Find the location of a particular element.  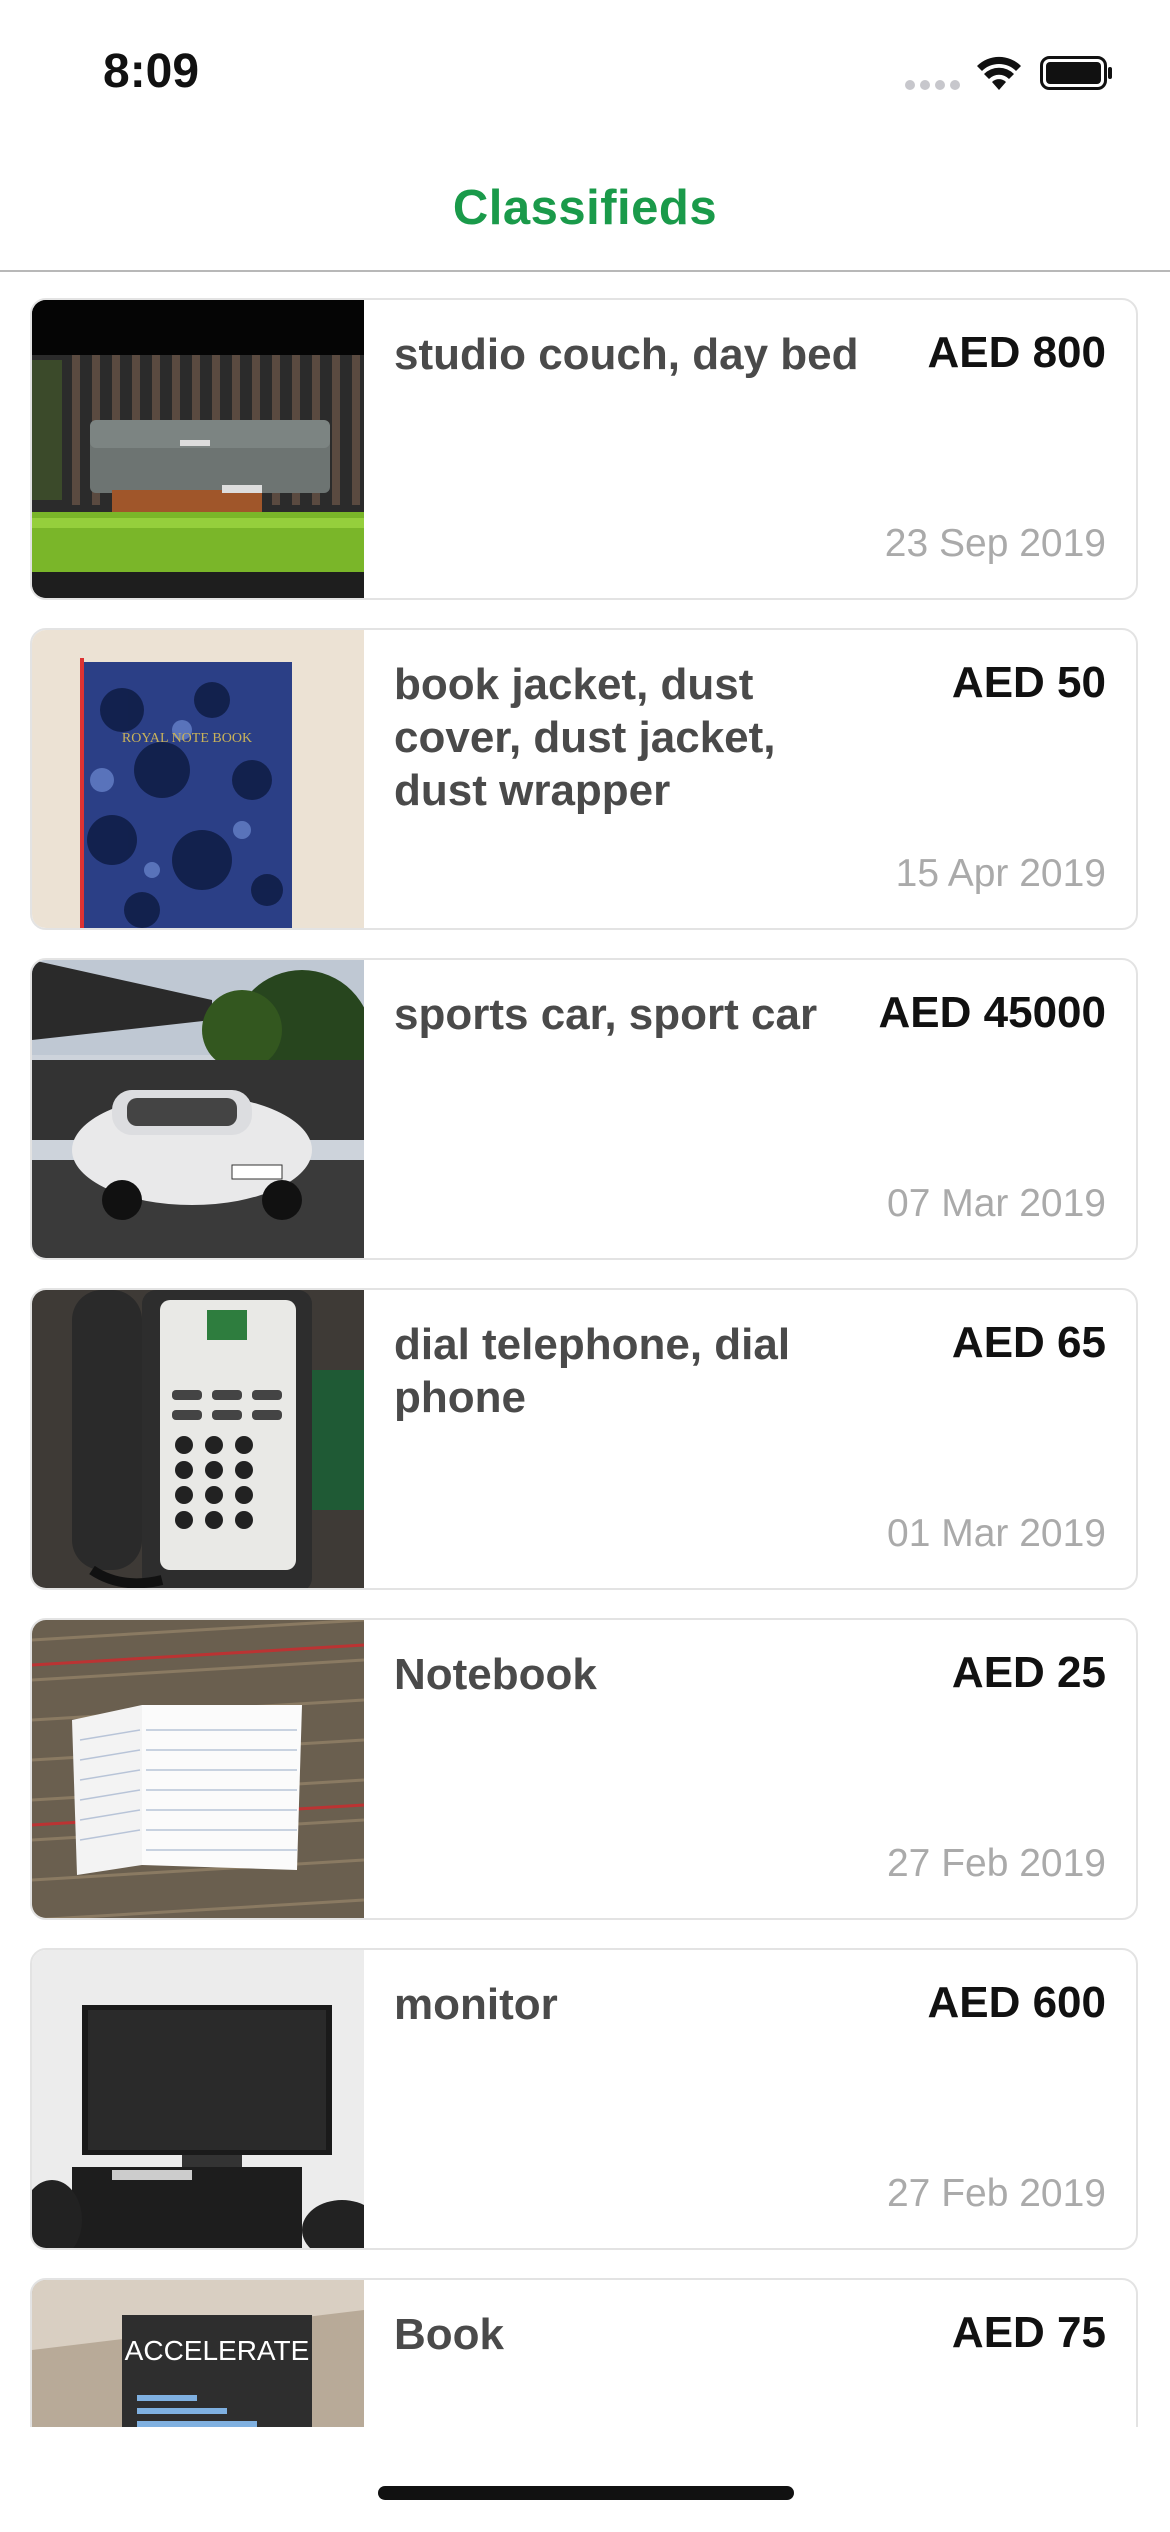

book-cover-title: ACCELERATE is located at coordinates (217, 2350).